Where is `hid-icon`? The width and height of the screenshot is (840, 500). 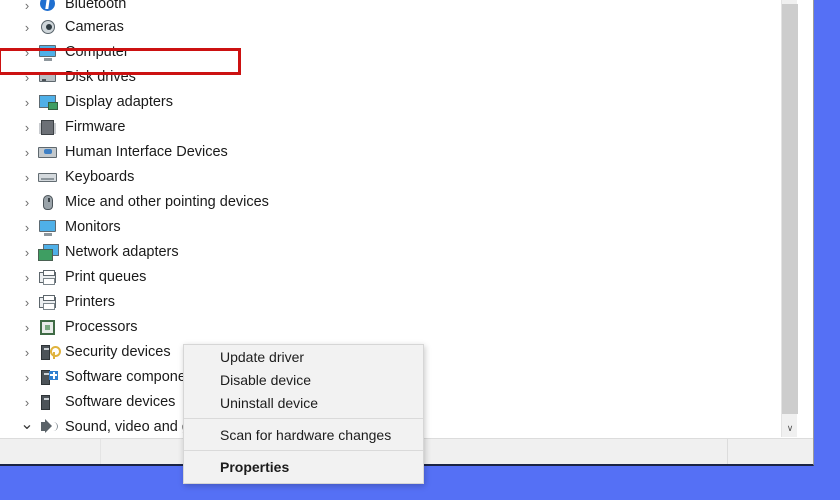
hid-icon is located at coordinates (48, 153).